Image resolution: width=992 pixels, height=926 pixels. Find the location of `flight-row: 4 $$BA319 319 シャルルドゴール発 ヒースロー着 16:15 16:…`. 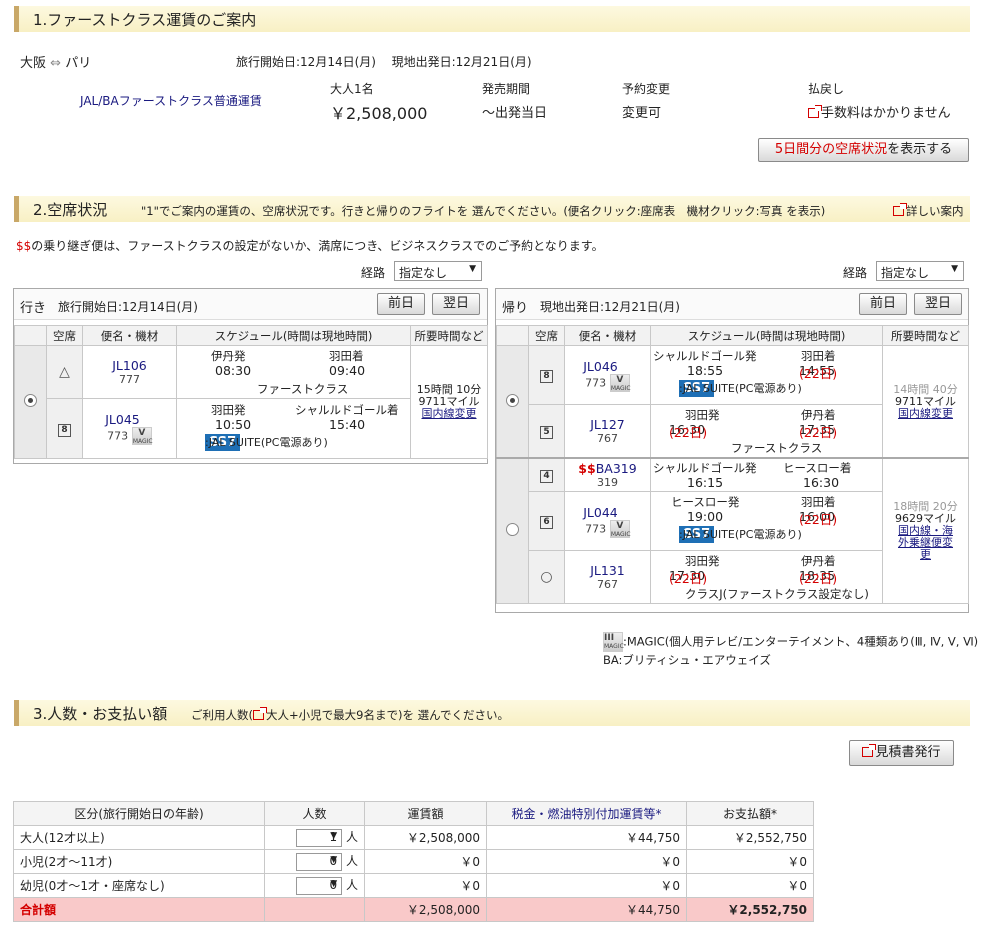

flight-row: 4 $$BA319 319 シャルルドゴール発 ヒースロー着 16:15 16:… is located at coordinates (732, 530).